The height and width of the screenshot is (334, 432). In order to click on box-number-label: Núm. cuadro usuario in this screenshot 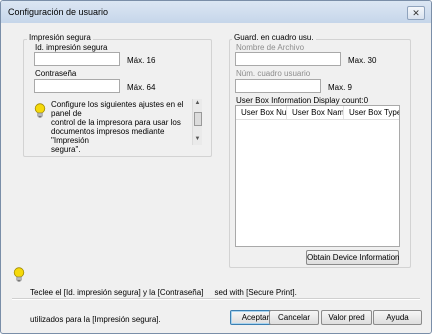, I will do `click(273, 73)`.